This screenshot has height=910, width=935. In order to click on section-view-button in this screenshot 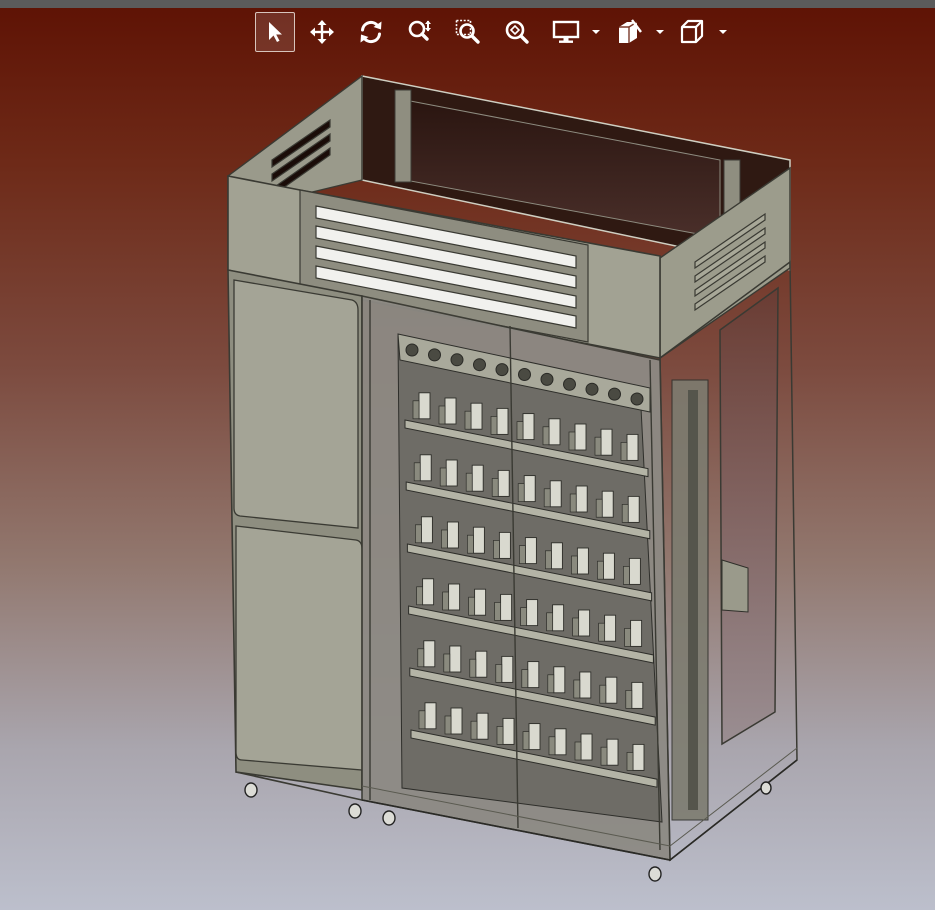, I will do `click(629, 32)`.